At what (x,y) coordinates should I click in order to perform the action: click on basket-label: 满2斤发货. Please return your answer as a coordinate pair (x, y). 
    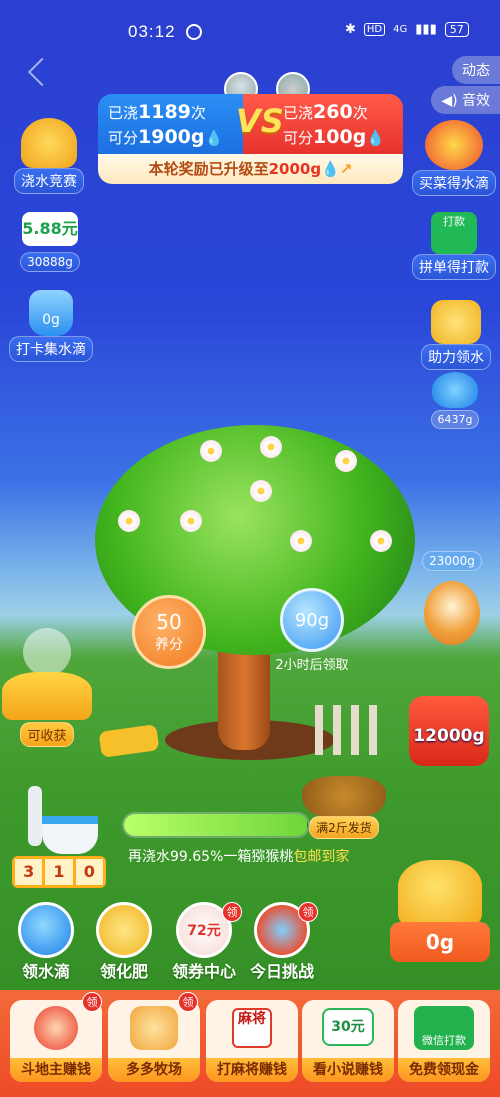
    Looking at the image, I should click on (344, 827).